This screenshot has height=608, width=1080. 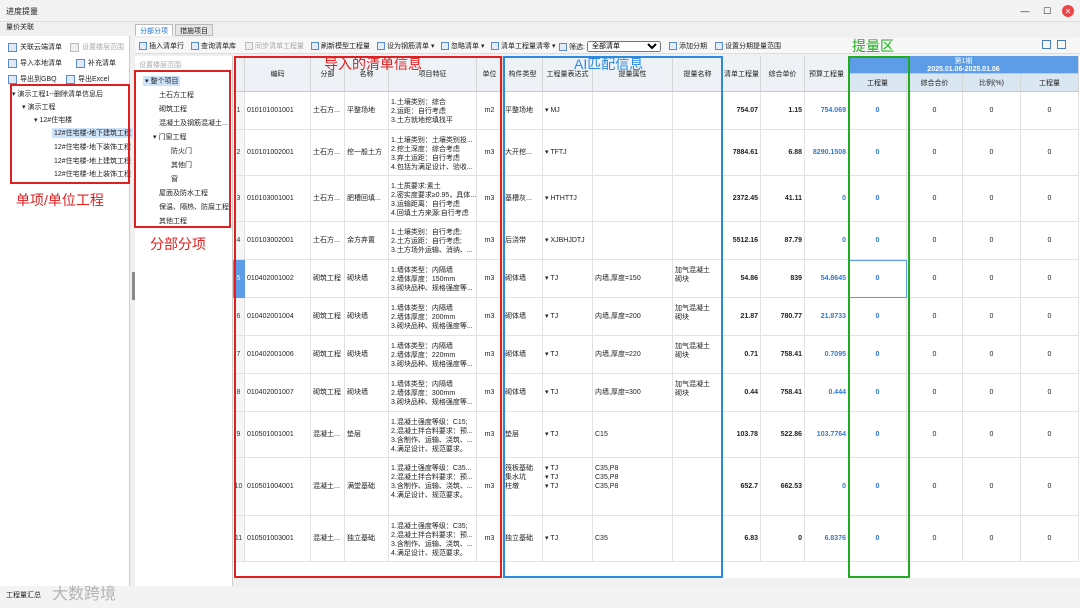 I want to click on set-period-range-button: 设置分期提量范围, so click(x=748, y=46).